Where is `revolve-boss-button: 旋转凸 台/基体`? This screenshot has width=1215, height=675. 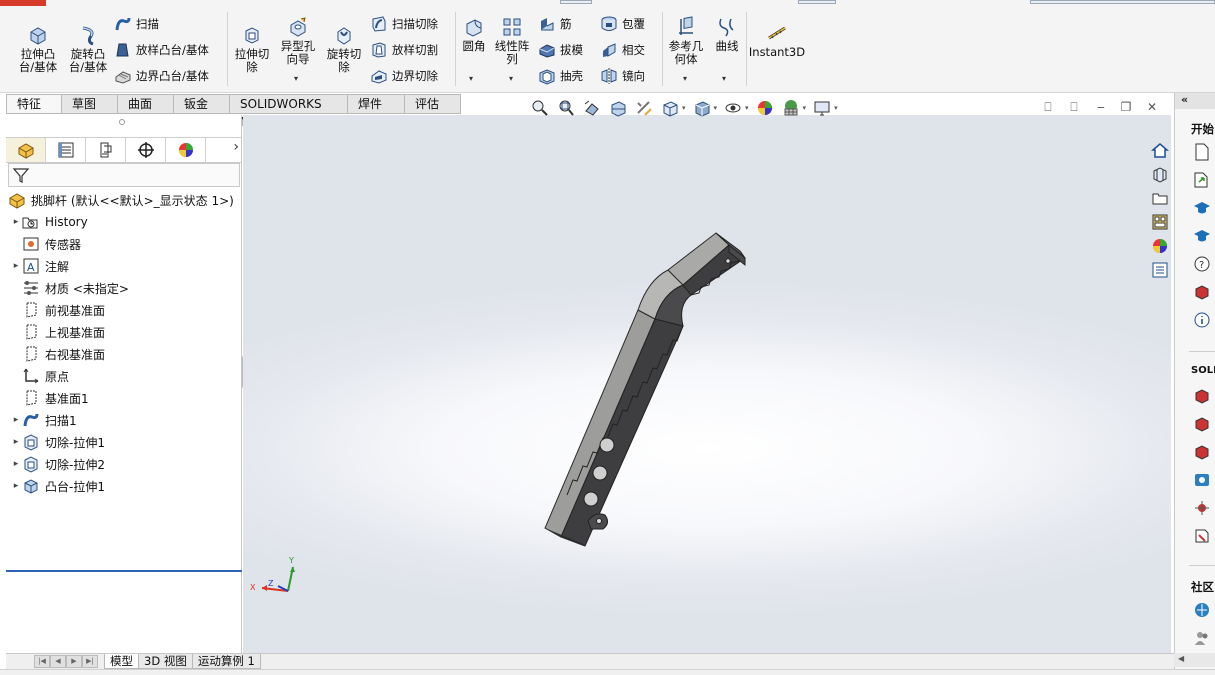
revolve-boss-button: 旋转凸 台/基体 is located at coordinates (88, 49).